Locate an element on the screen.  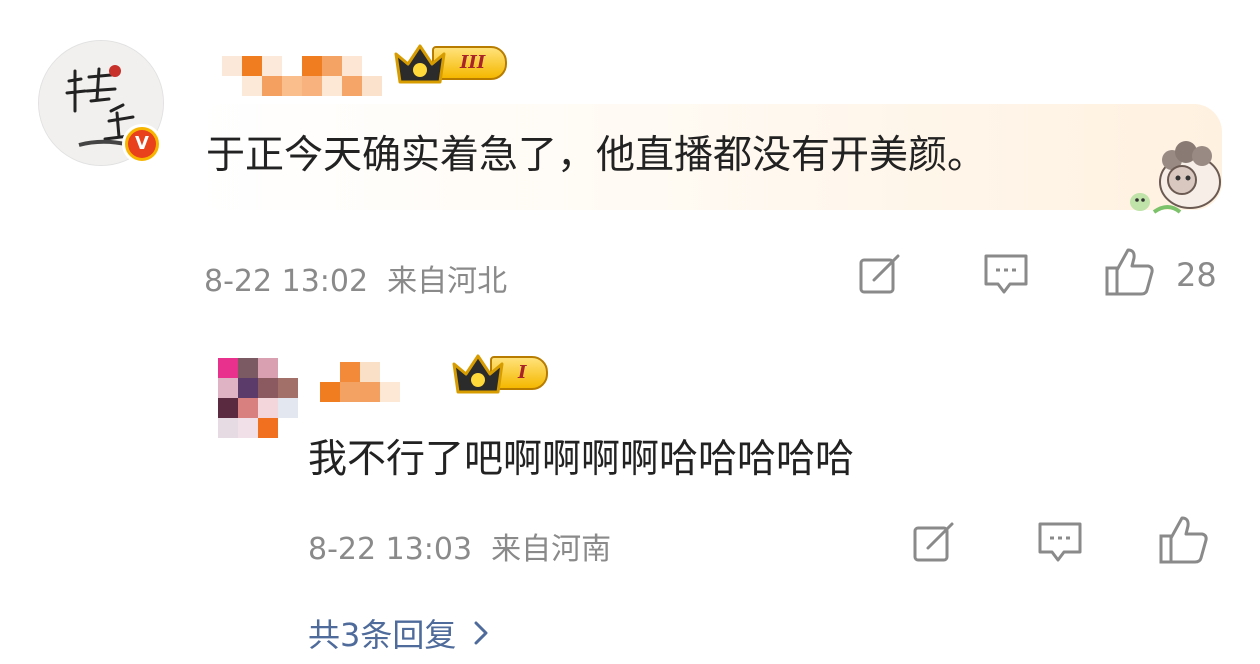
verified-badge: V is located at coordinates (142, 144).